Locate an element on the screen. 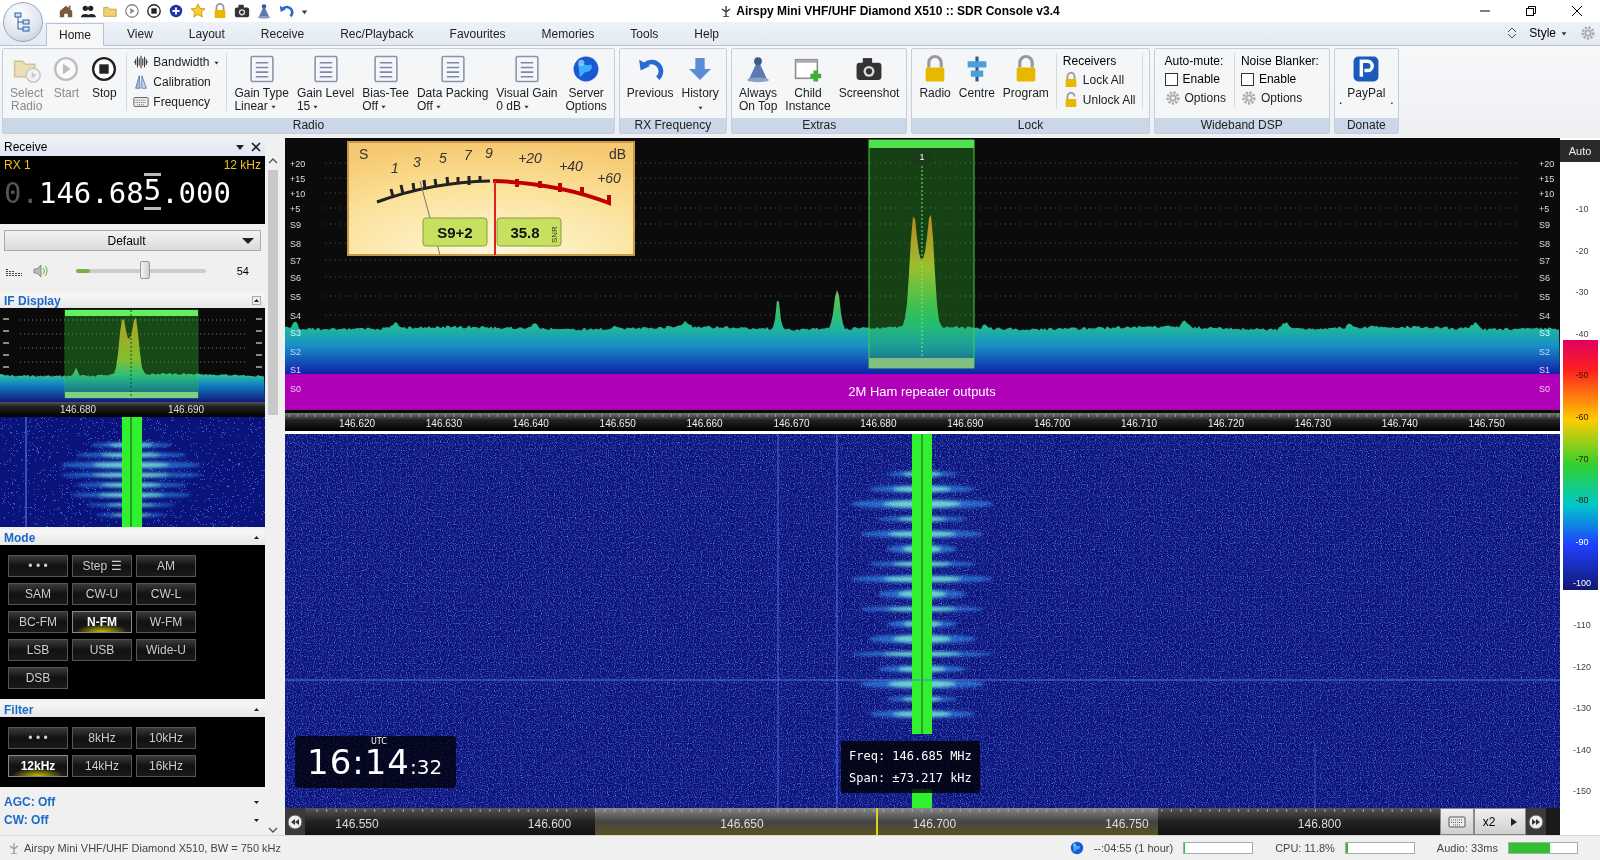 The image size is (1600, 860). ribbon-button: Always On Top is located at coordinates (758, 84).